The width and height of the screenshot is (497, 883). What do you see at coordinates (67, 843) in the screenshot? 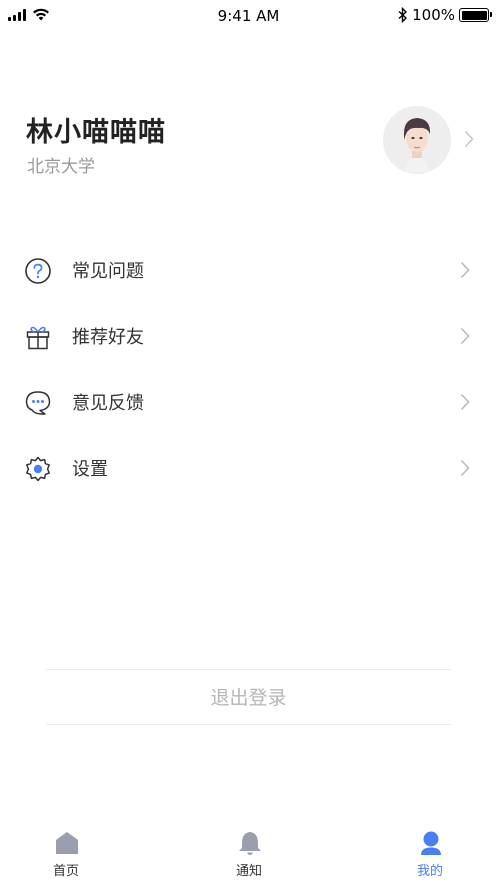
I see `home-icon` at bounding box center [67, 843].